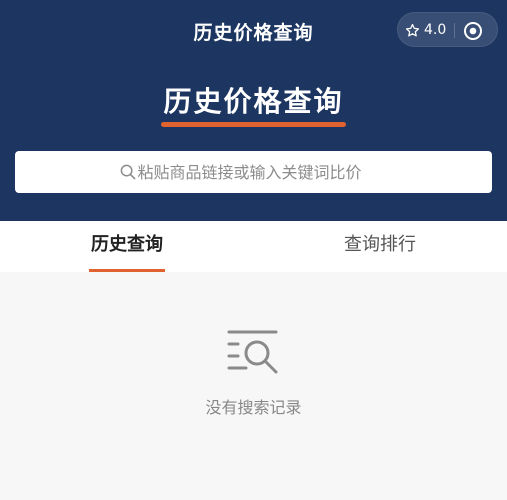 This screenshot has height=500, width=507. Describe the element at coordinates (253, 246) in the screenshot. I see `tab-bar: 历史查询 查询排行` at that location.